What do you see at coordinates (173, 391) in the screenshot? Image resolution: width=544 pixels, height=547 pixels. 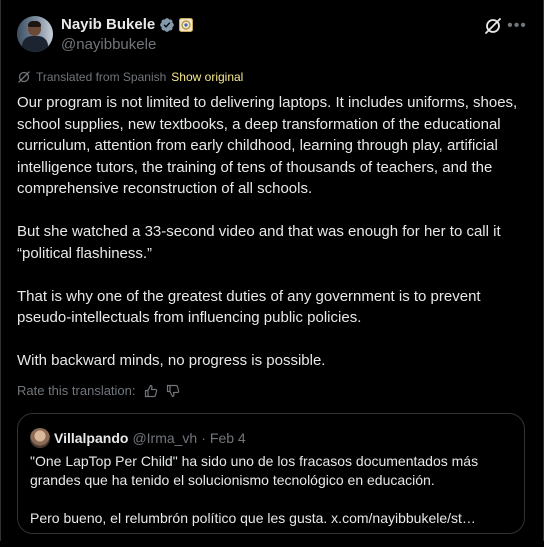 I see `thumbs-down-icon` at bounding box center [173, 391].